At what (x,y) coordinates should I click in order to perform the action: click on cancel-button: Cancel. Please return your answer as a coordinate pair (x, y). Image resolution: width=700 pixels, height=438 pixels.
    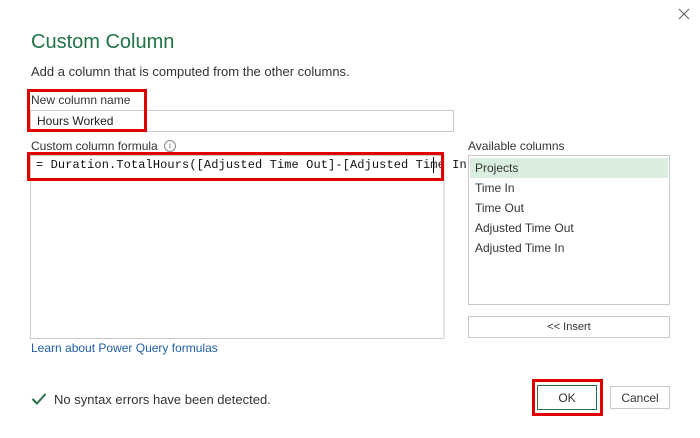
    Looking at the image, I should click on (640, 397).